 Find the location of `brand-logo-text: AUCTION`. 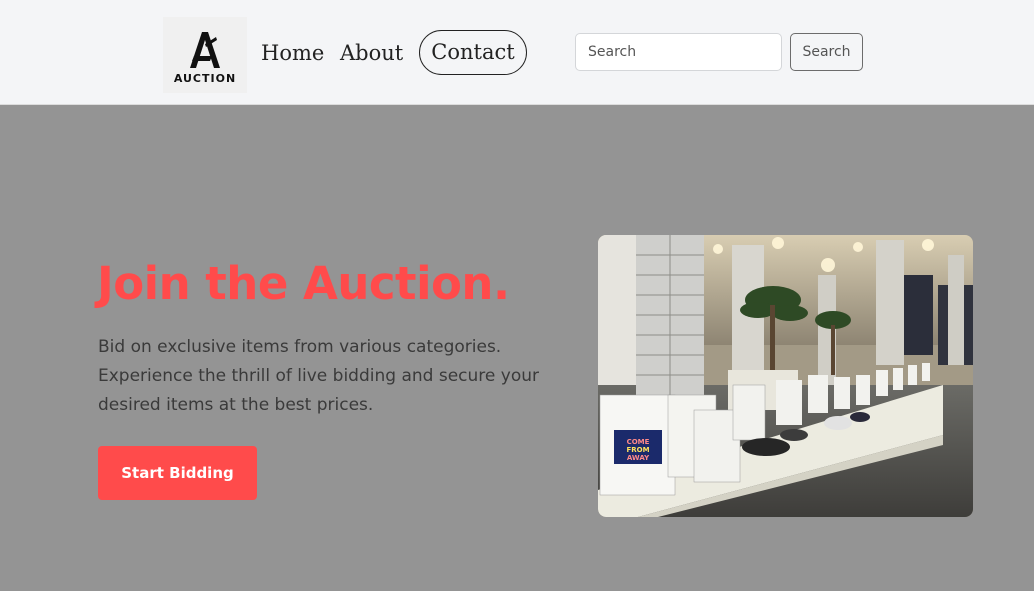

brand-logo-text: AUCTION is located at coordinates (205, 78).